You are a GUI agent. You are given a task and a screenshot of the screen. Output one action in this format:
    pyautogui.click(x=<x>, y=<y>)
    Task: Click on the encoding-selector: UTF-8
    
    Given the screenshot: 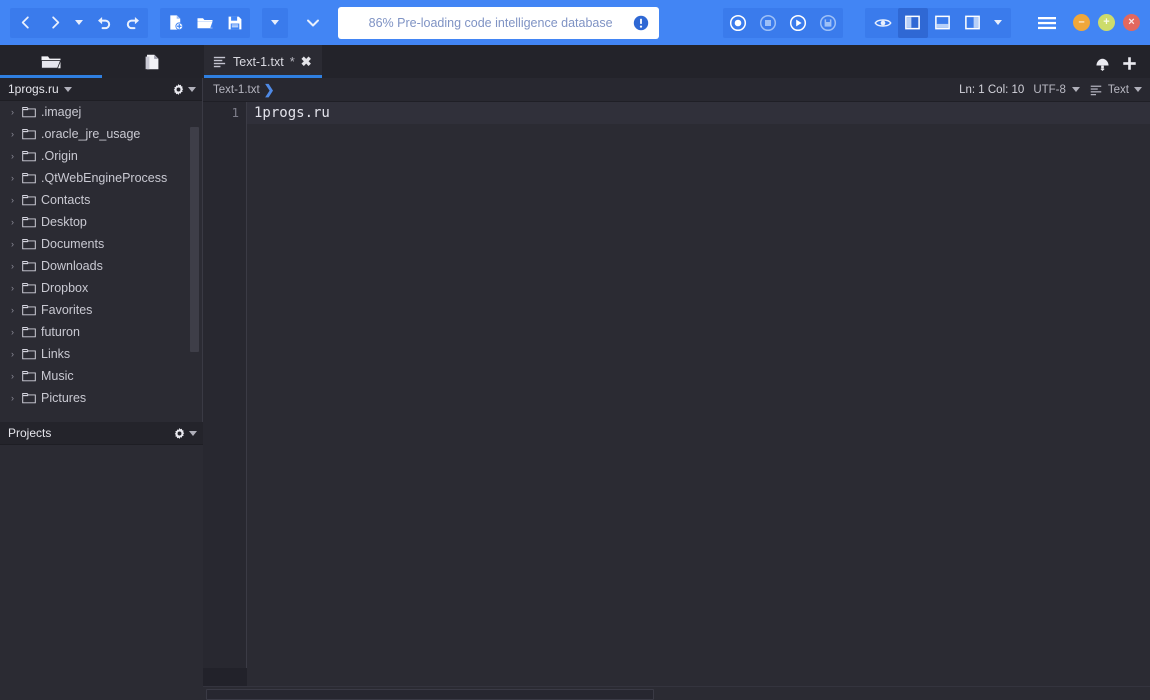 What is the action you would take?
    pyautogui.click(x=1056, y=90)
    